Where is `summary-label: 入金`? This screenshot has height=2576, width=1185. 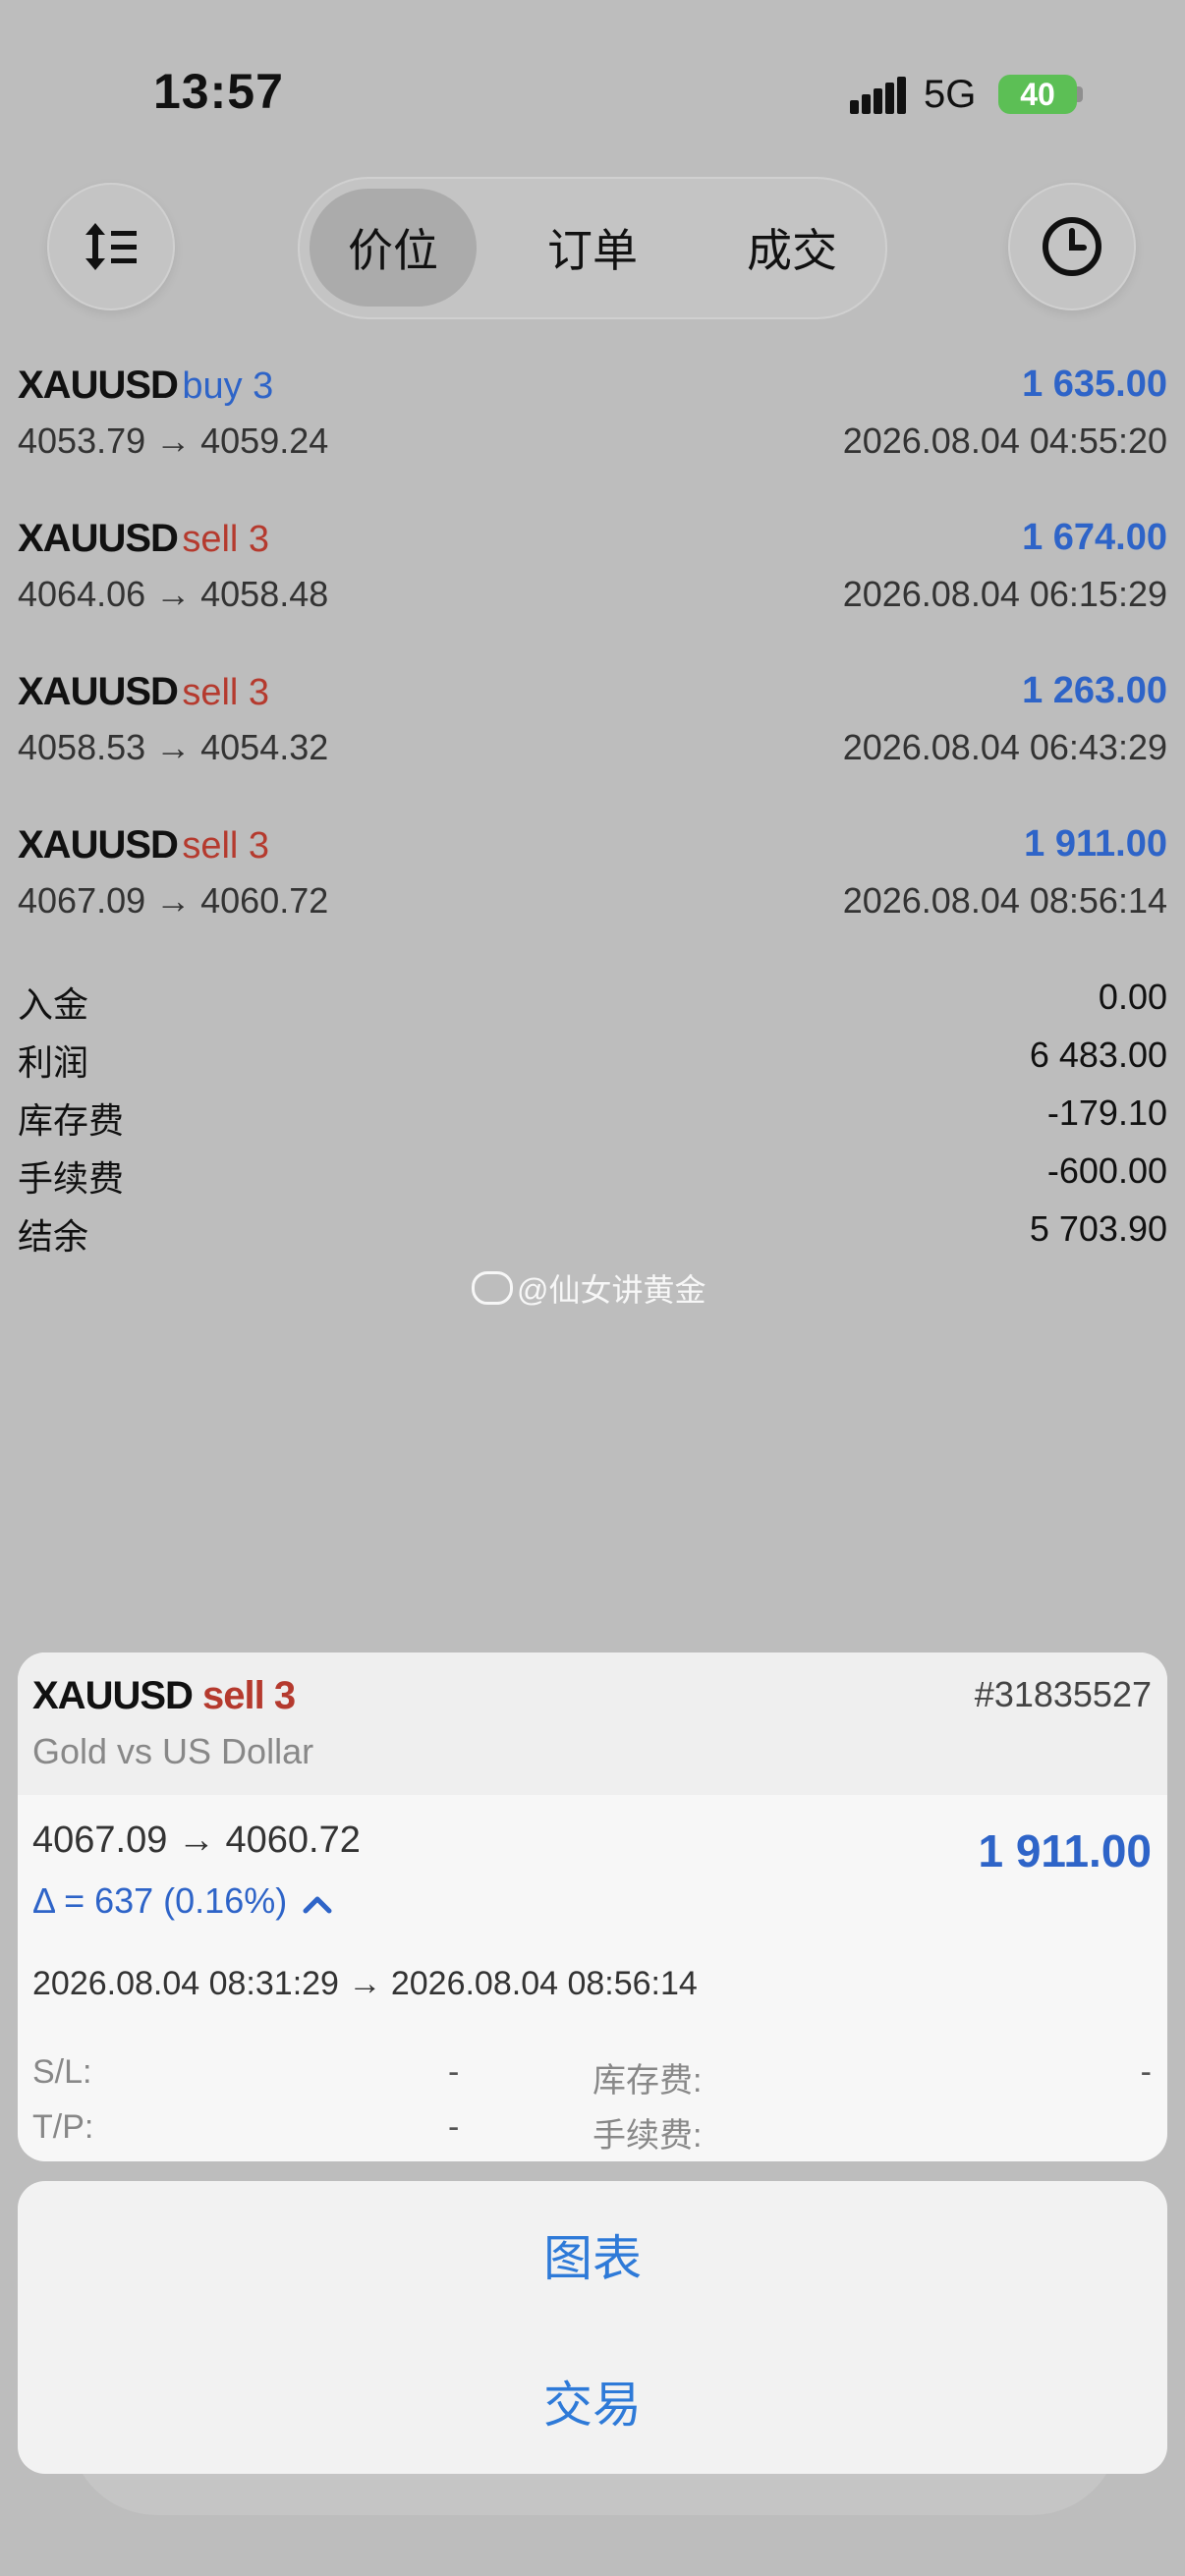
summary-label: 入金 is located at coordinates (54, 1004).